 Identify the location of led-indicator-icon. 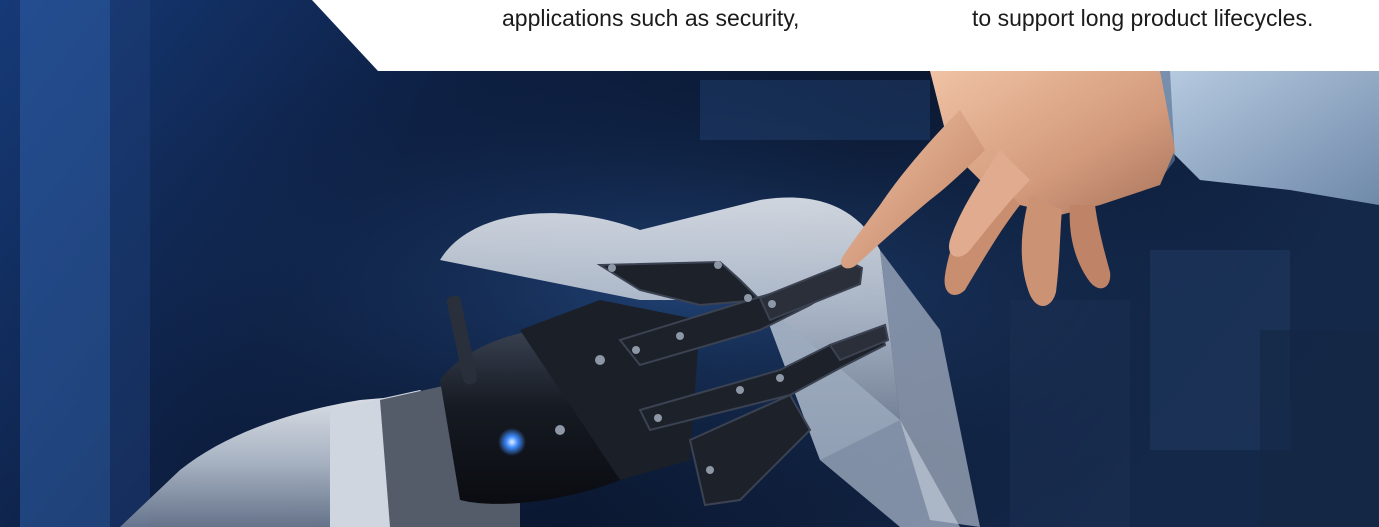
(512, 442).